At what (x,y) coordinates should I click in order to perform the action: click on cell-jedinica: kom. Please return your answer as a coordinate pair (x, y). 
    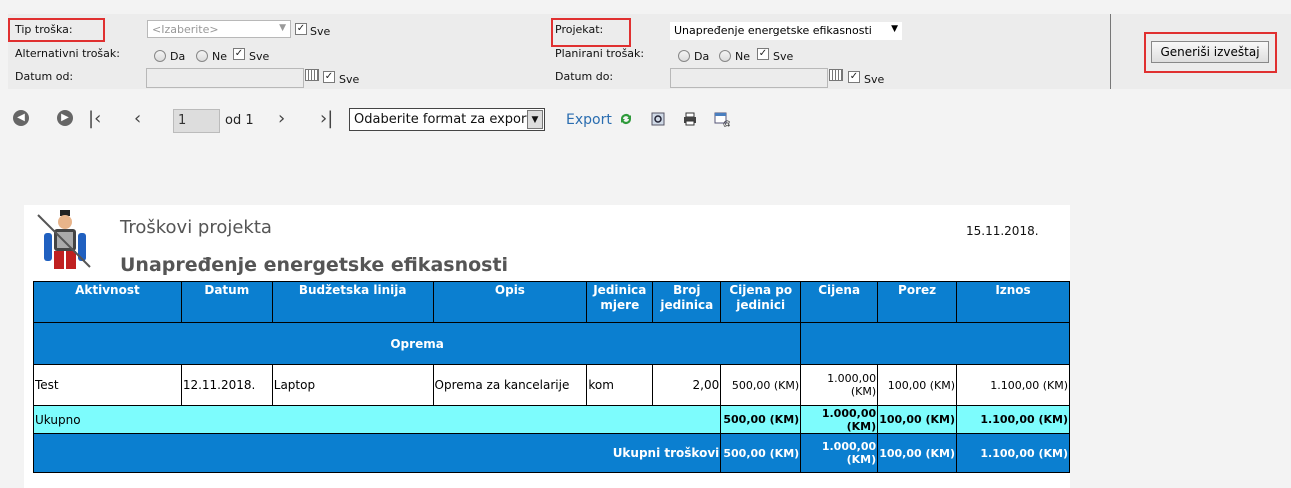
    Looking at the image, I should click on (620, 385).